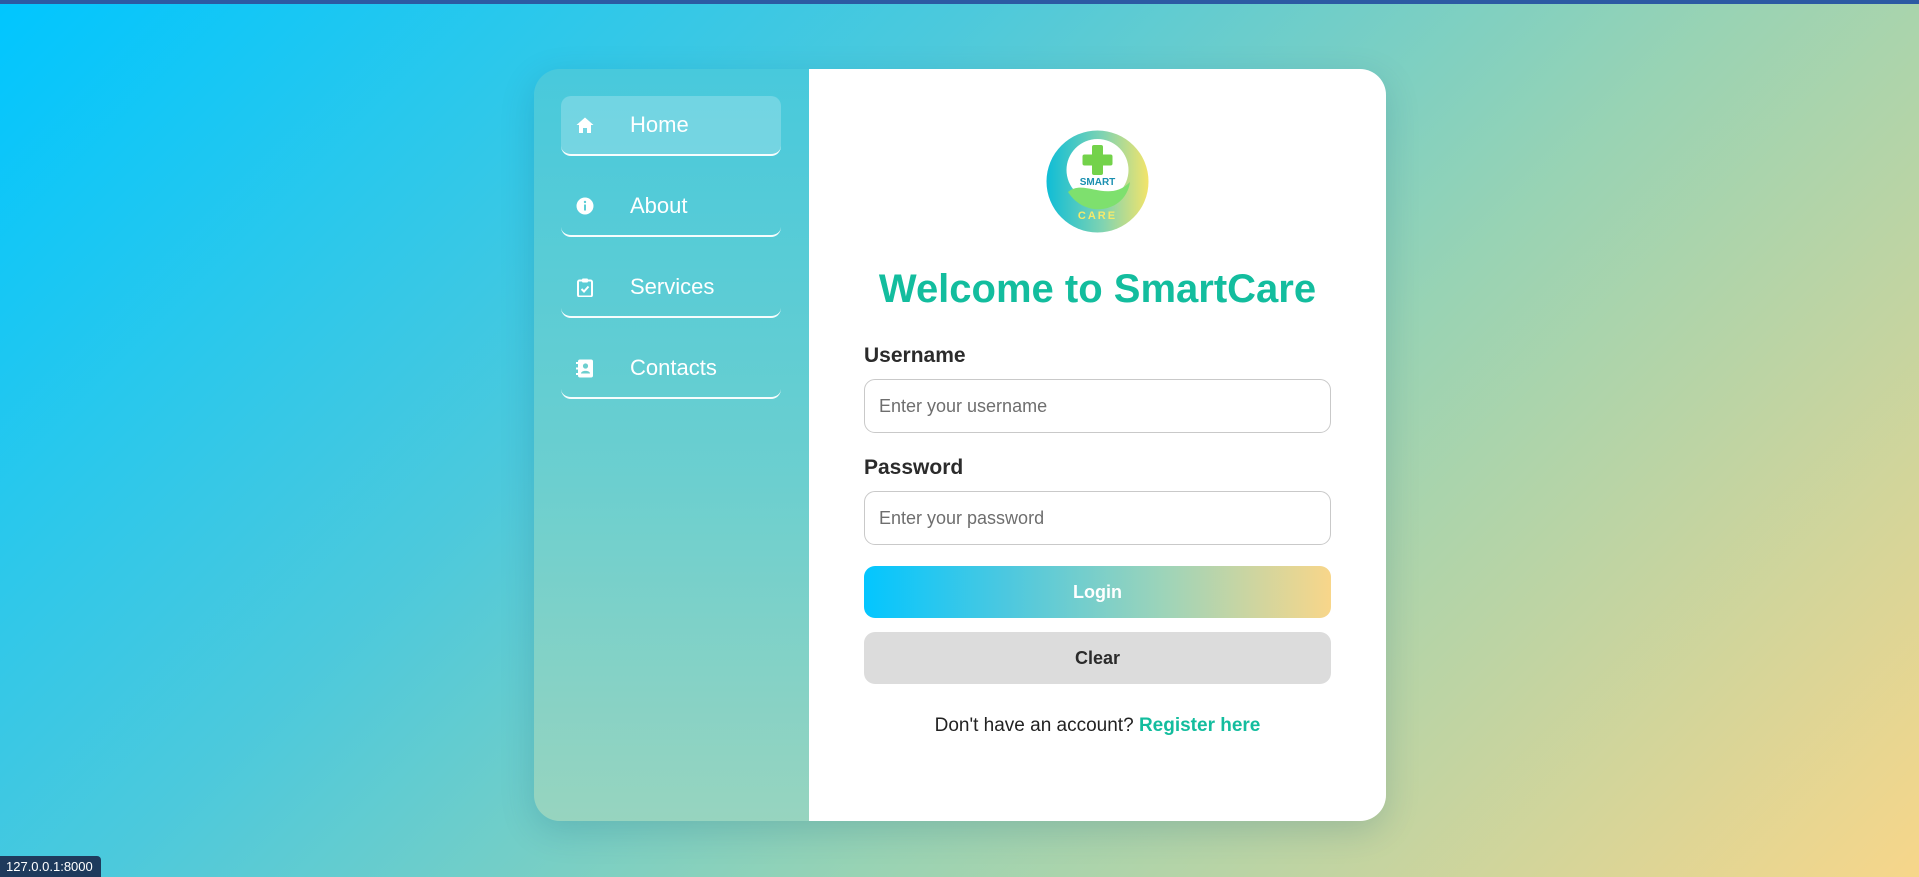 The height and width of the screenshot is (877, 1919). Describe the element at coordinates (585, 368) in the screenshot. I see `contact-book-icon` at that location.